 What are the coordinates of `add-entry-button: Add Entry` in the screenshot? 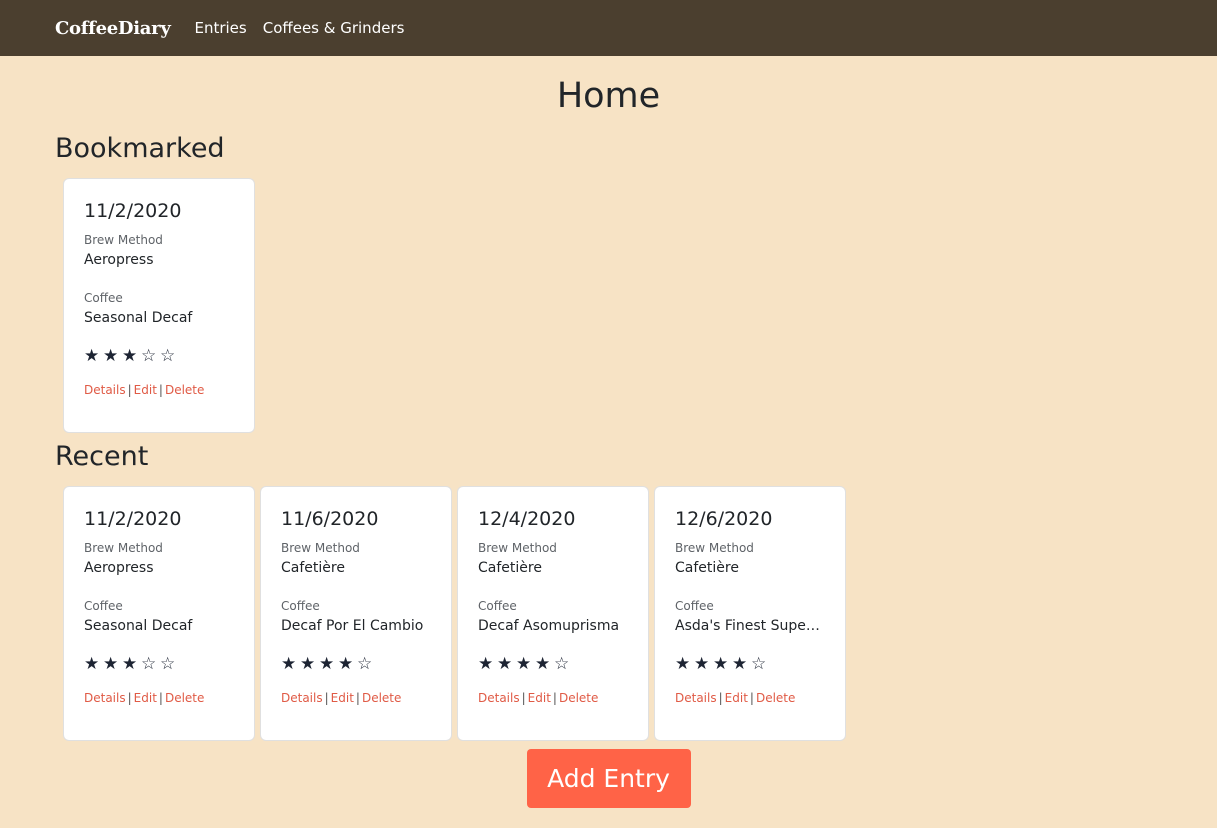 It's located at (608, 778).